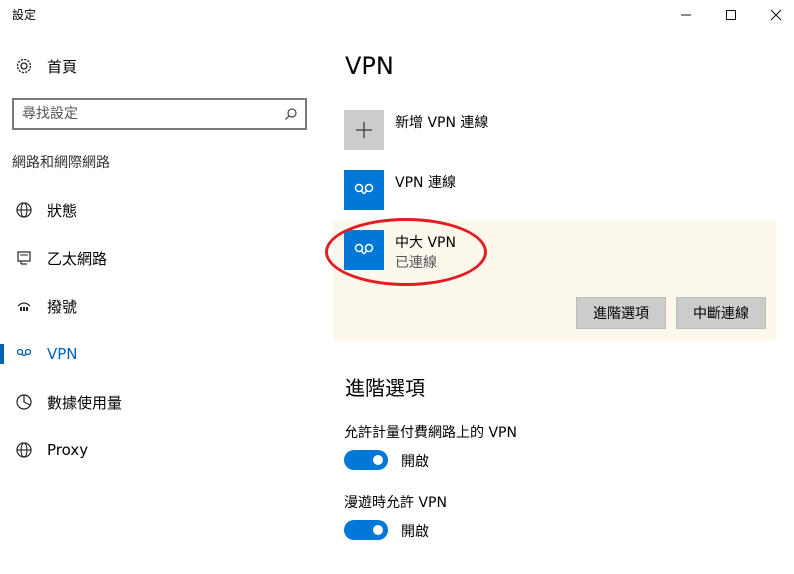  Describe the element at coordinates (62, 354) in the screenshot. I see `sidebar-item-label: VPN` at that location.